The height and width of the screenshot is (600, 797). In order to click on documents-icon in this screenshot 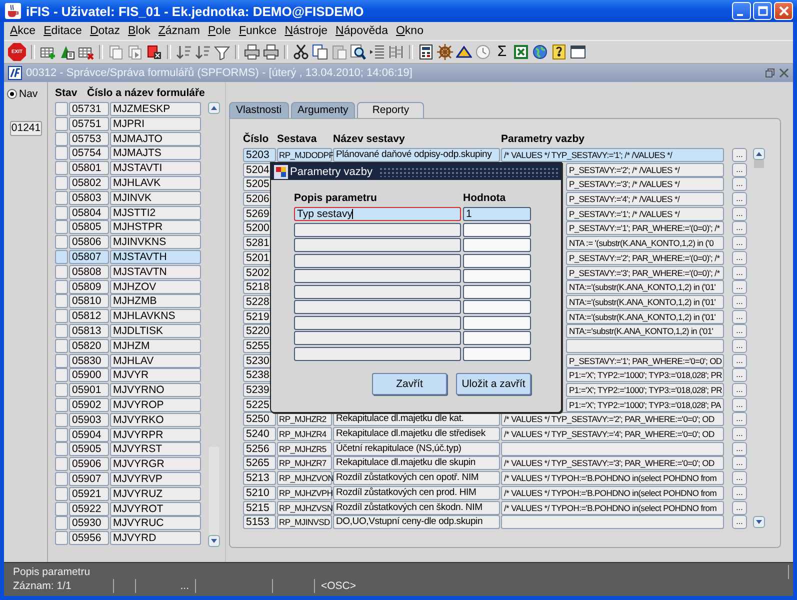, I will do `click(116, 52)`.